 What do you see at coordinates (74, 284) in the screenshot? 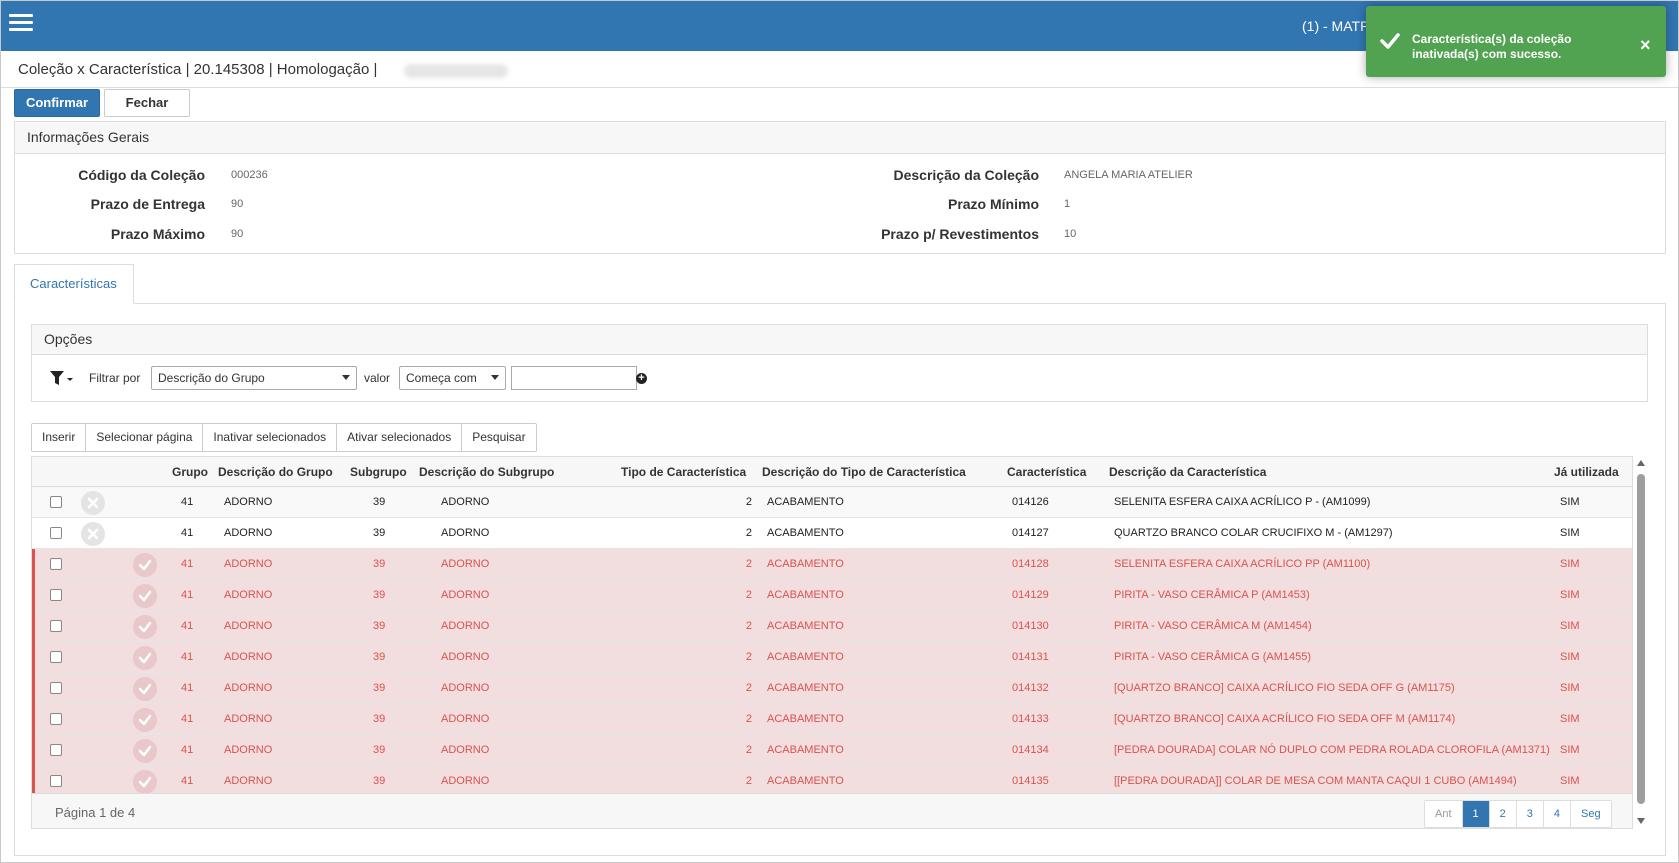
I see `tab-caracteristicas: Características` at bounding box center [74, 284].